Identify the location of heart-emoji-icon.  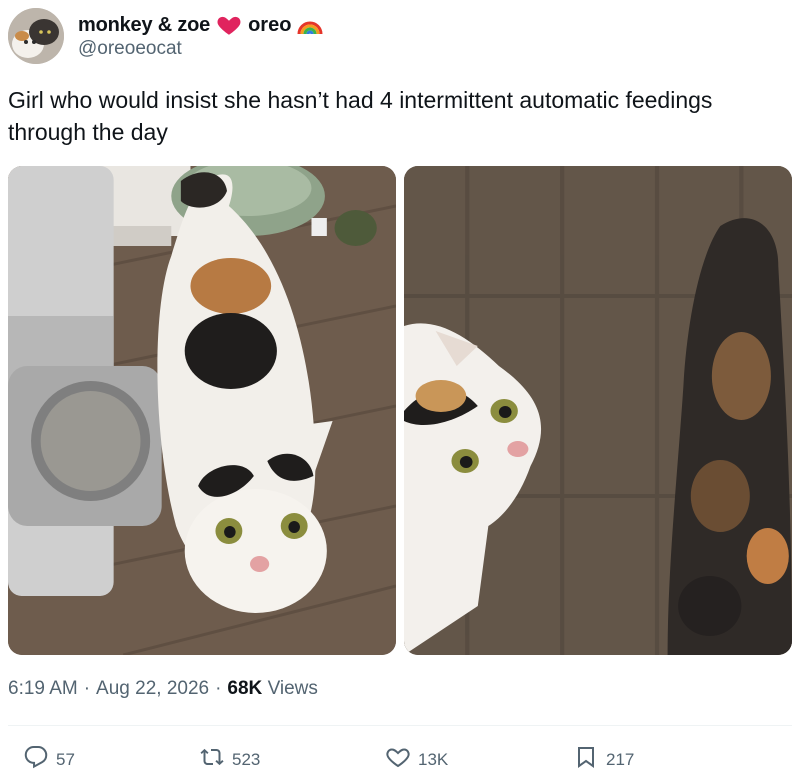
(229, 25).